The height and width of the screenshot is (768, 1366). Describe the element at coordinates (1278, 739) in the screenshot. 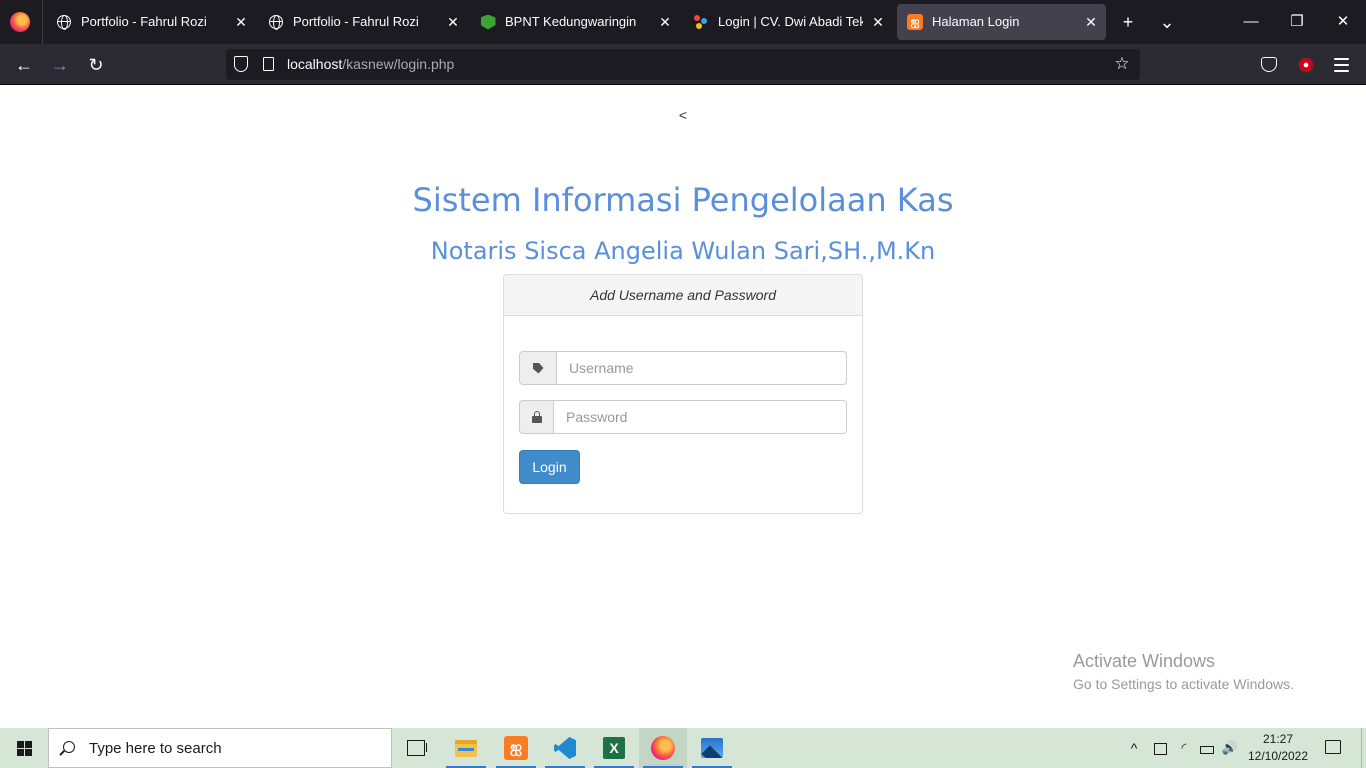

I see `clock-time: 21:27` at that location.